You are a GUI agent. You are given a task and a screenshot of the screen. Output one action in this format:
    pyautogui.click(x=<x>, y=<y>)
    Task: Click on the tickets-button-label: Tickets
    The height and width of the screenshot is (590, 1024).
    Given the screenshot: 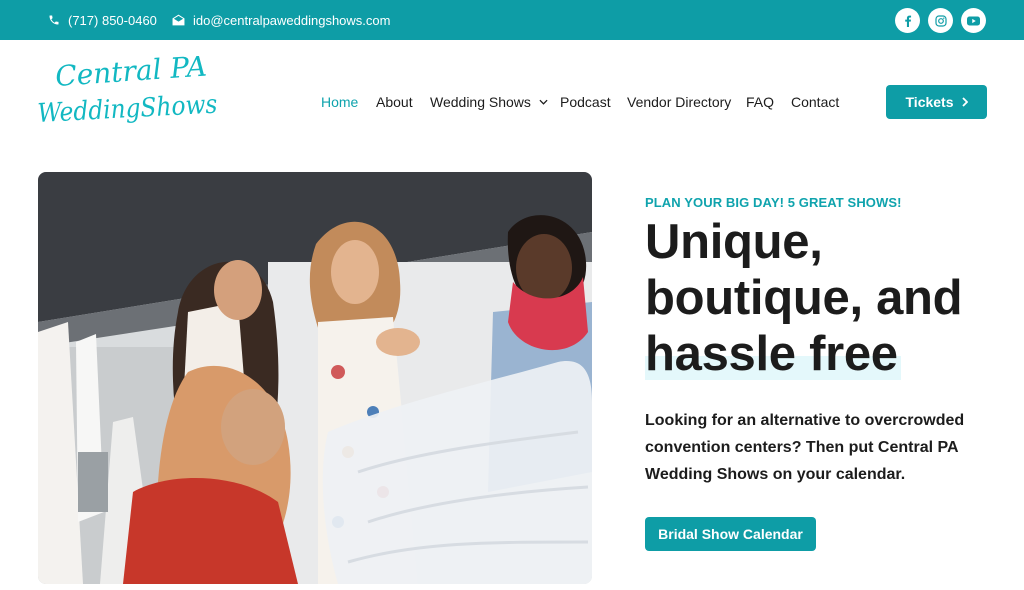 What is the action you would take?
    pyautogui.click(x=929, y=102)
    